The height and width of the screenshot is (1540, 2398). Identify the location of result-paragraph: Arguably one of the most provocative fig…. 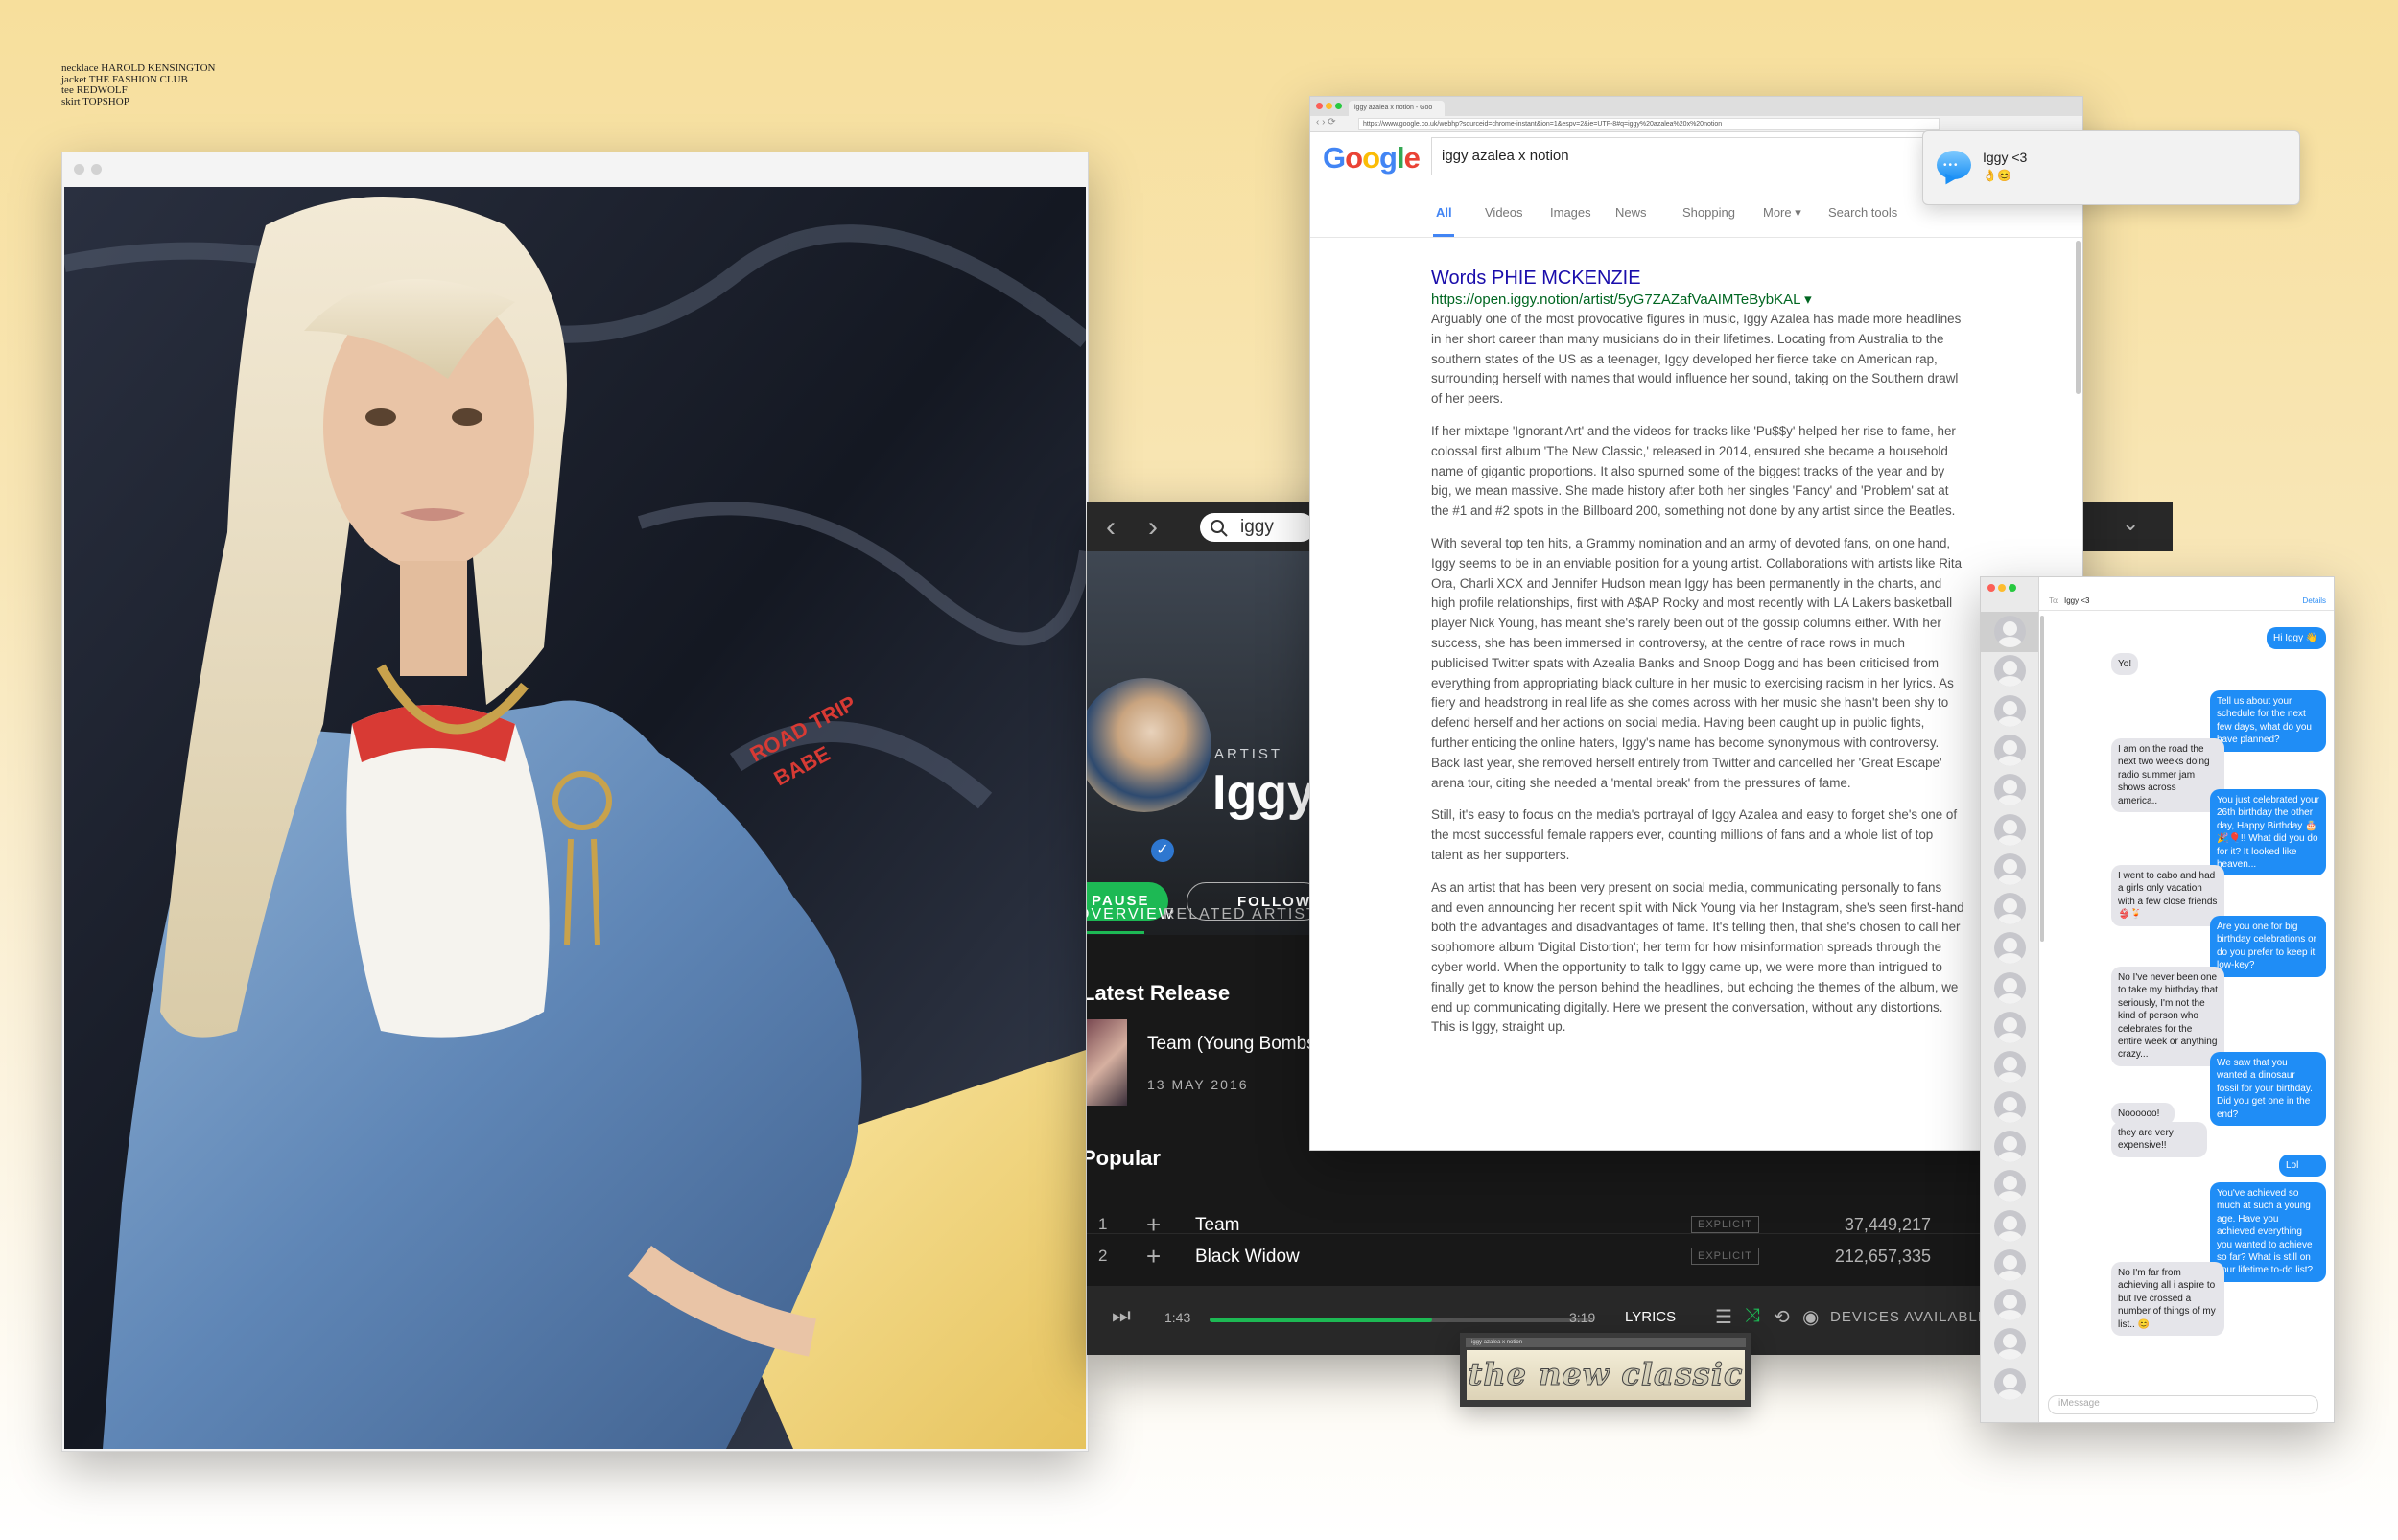
(1697, 359).